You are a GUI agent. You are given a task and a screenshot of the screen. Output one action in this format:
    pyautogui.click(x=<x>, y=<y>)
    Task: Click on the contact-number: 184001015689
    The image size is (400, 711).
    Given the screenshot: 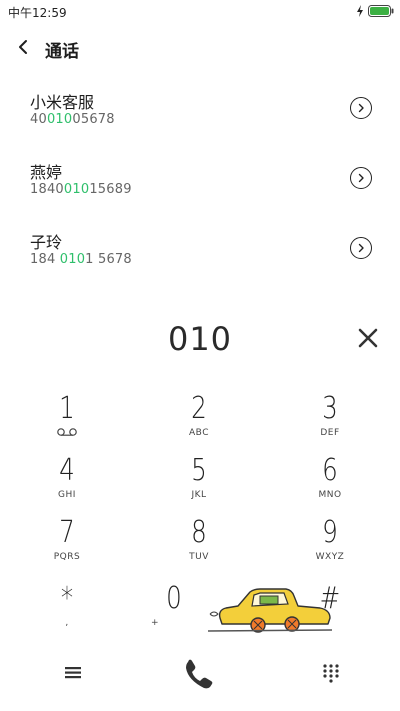 What is the action you would take?
    pyautogui.click(x=81, y=189)
    